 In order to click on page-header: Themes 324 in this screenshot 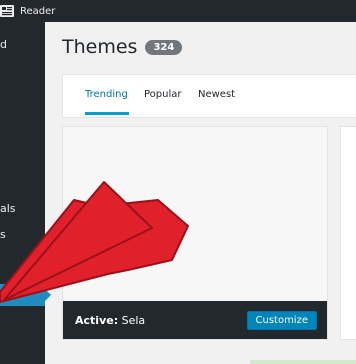, I will do `click(122, 47)`.